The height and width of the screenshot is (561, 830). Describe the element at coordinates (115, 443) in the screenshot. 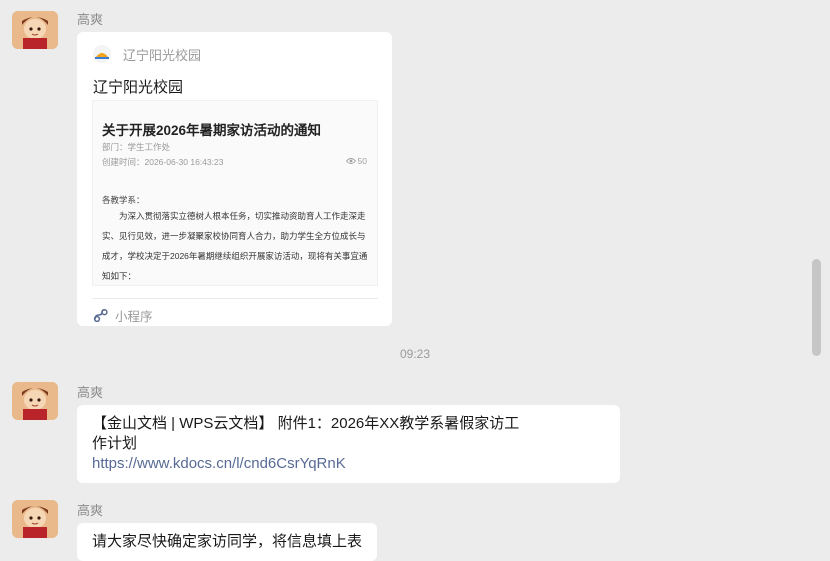

I see `message-text: 作计划` at that location.